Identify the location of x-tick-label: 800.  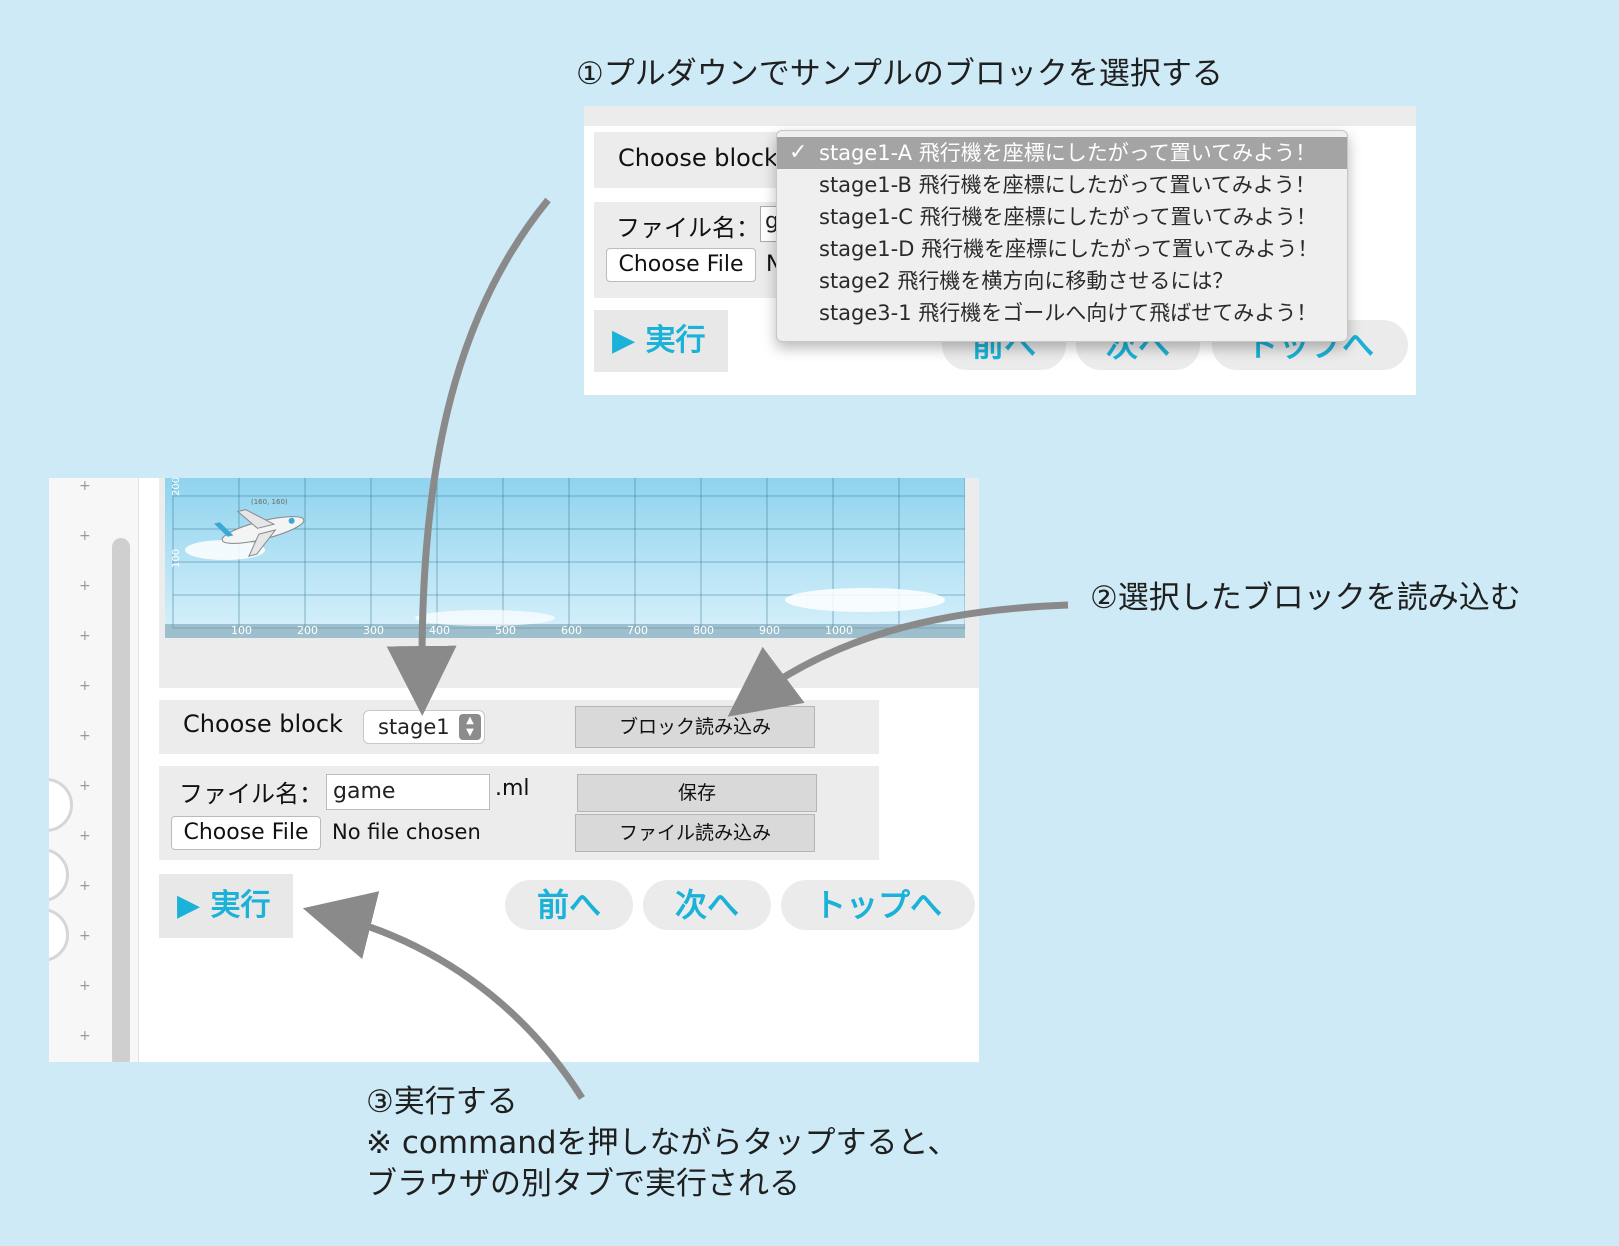
(703, 630).